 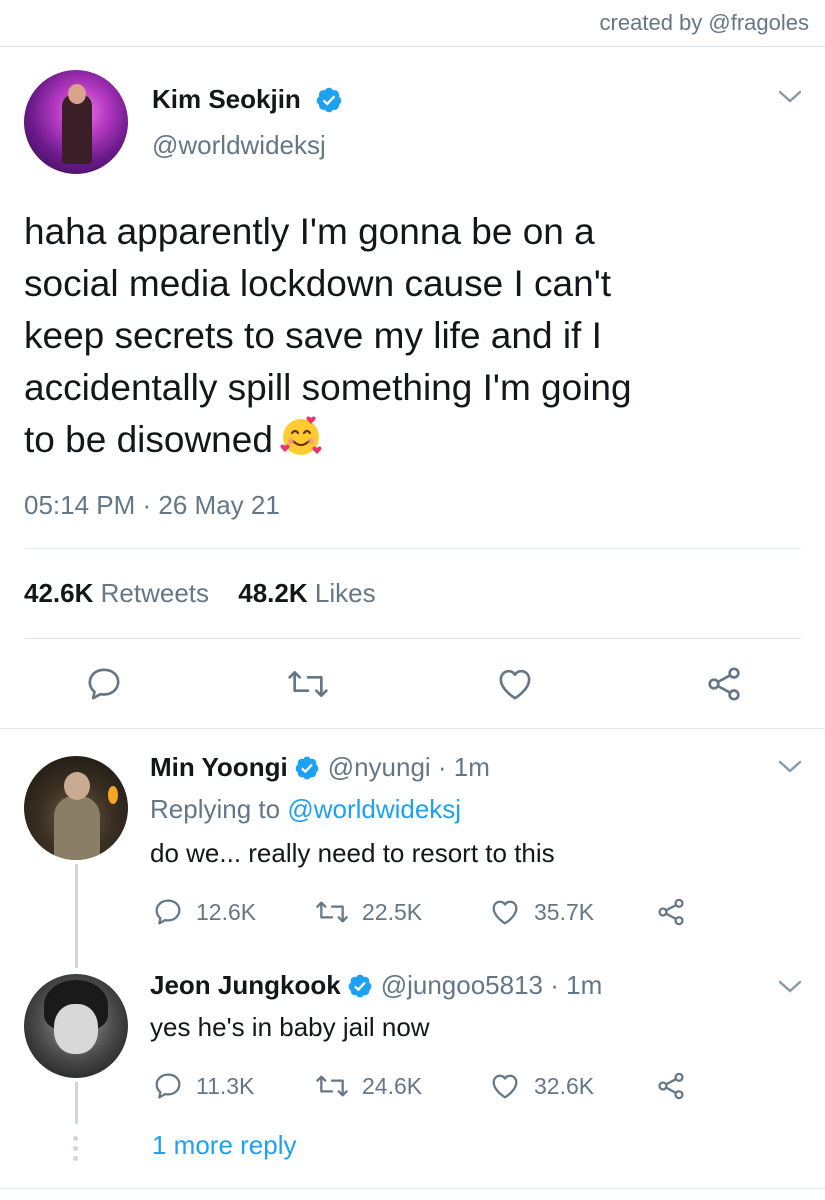 I want to click on reply-header: Min Yoongi @nyungi · 1m, so click(x=320, y=767).